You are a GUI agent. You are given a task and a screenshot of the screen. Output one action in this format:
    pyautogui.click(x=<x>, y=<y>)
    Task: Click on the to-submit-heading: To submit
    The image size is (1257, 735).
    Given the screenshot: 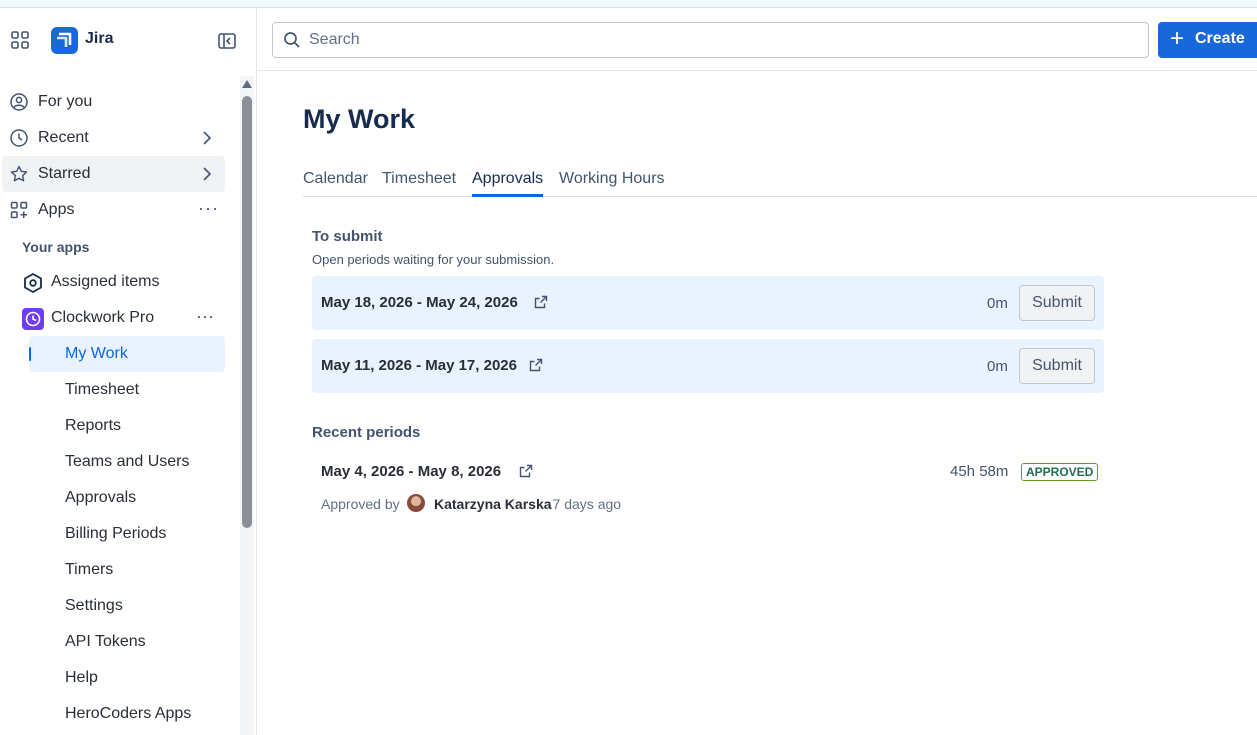 What is the action you would take?
    pyautogui.click(x=347, y=236)
    